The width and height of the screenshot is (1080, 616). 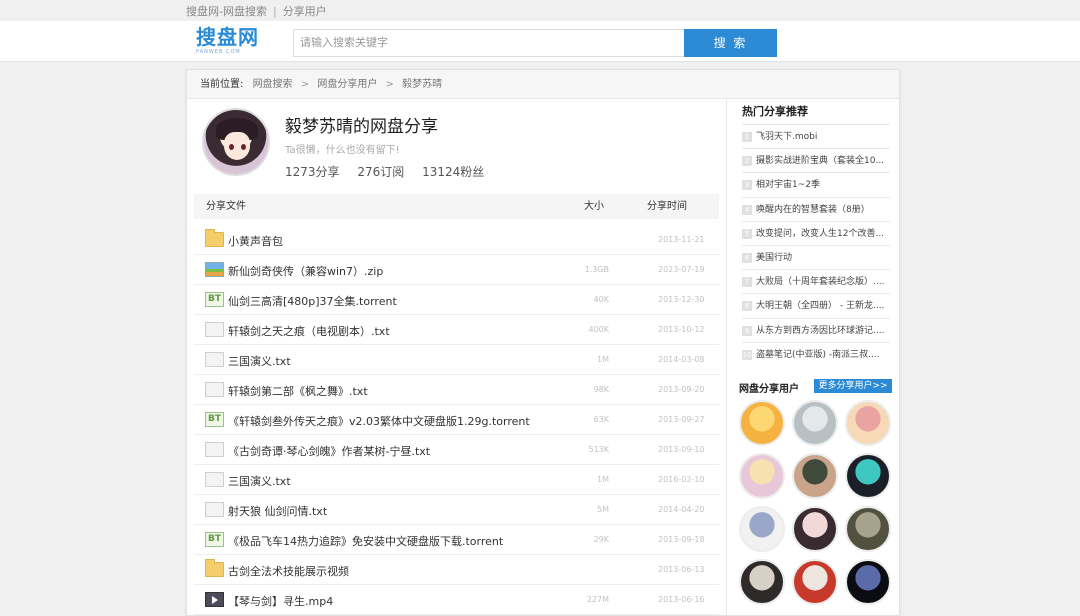 What do you see at coordinates (730, 43) in the screenshot?
I see `search-button: 搜 索` at bounding box center [730, 43].